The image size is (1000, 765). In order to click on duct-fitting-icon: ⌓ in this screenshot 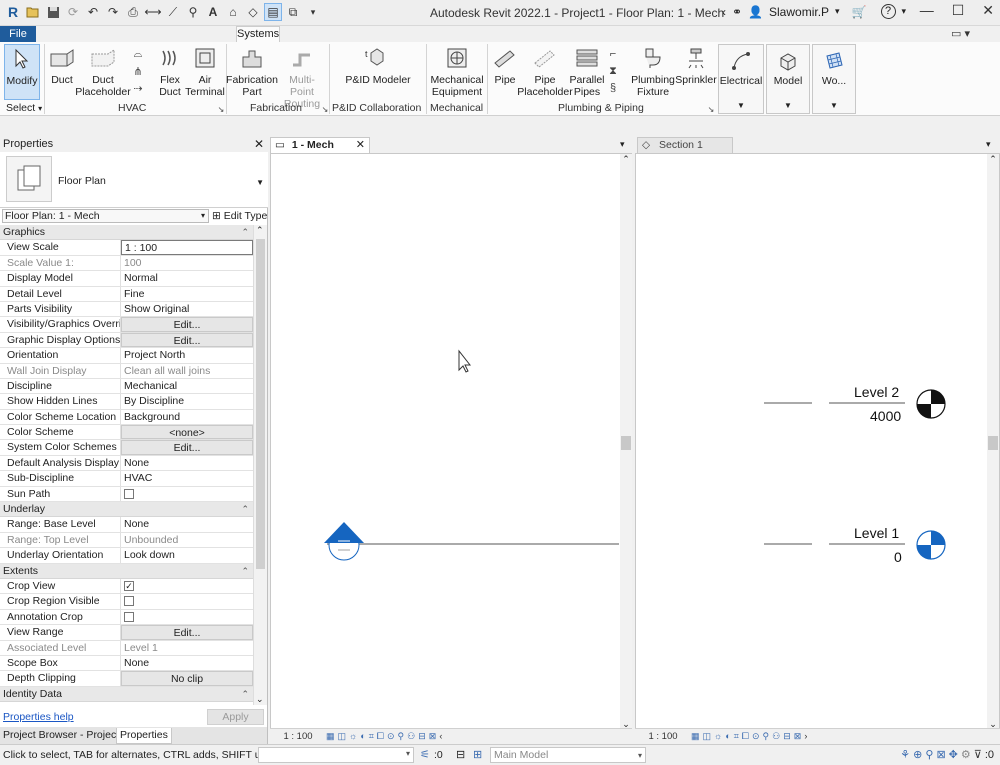, I will do `click(138, 54)`.